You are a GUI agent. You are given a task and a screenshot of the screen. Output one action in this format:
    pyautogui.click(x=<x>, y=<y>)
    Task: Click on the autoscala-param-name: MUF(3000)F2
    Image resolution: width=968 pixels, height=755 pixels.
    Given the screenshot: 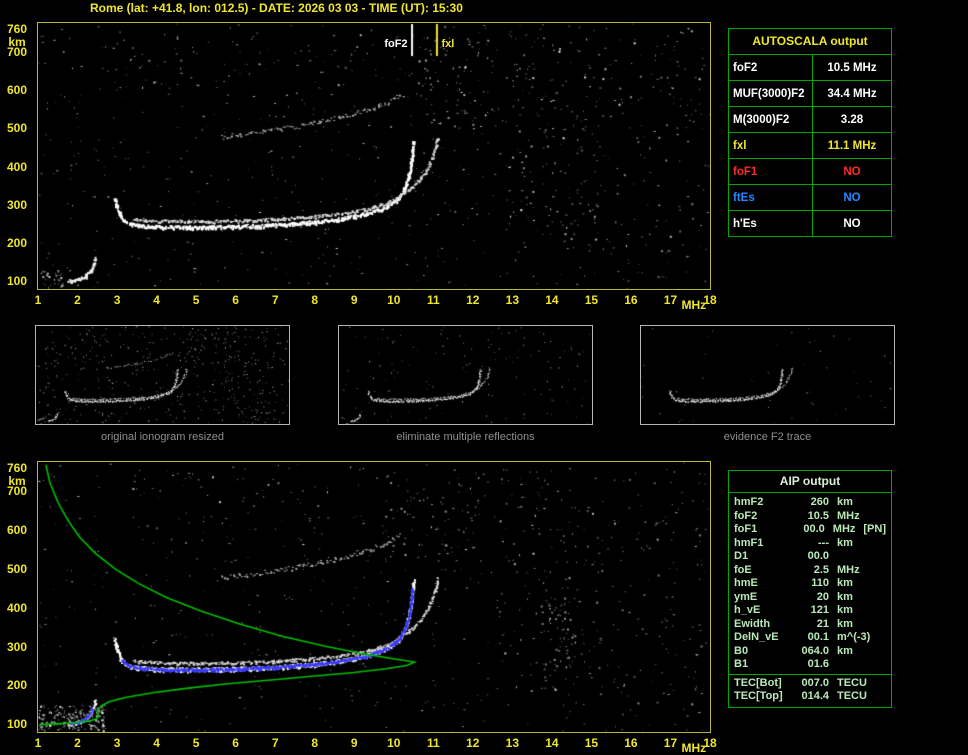 What is the action you would take?
    pyautogui.click(x=771, y=93)
    